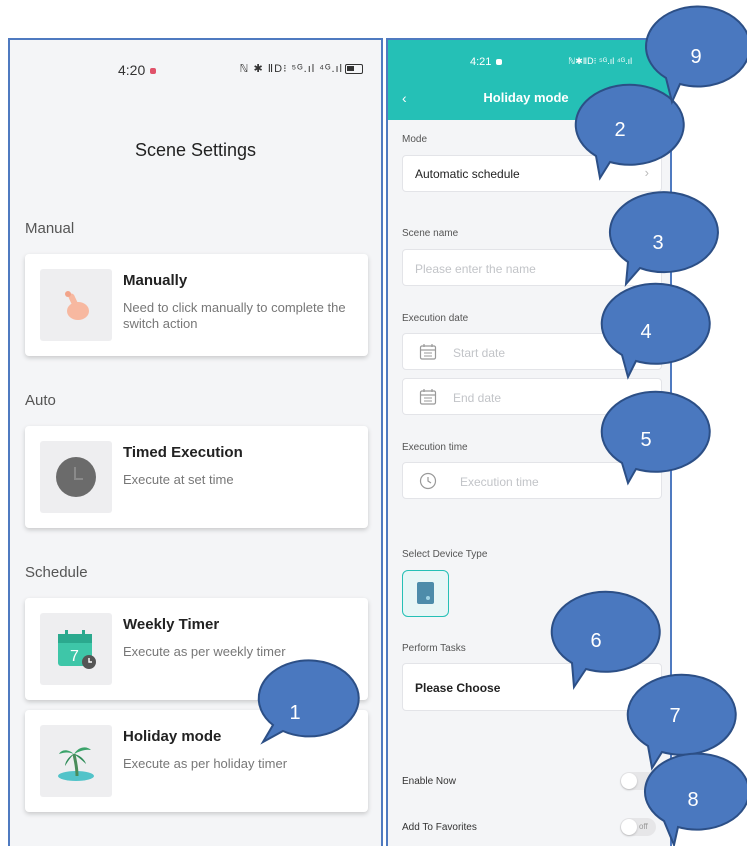 The height and width of the screenshot is (846, 747). What do you see at coordinates (467, 174) in the screenshot?
I see `mode-value: Automatic schedule` at bounding box center [467, 174].